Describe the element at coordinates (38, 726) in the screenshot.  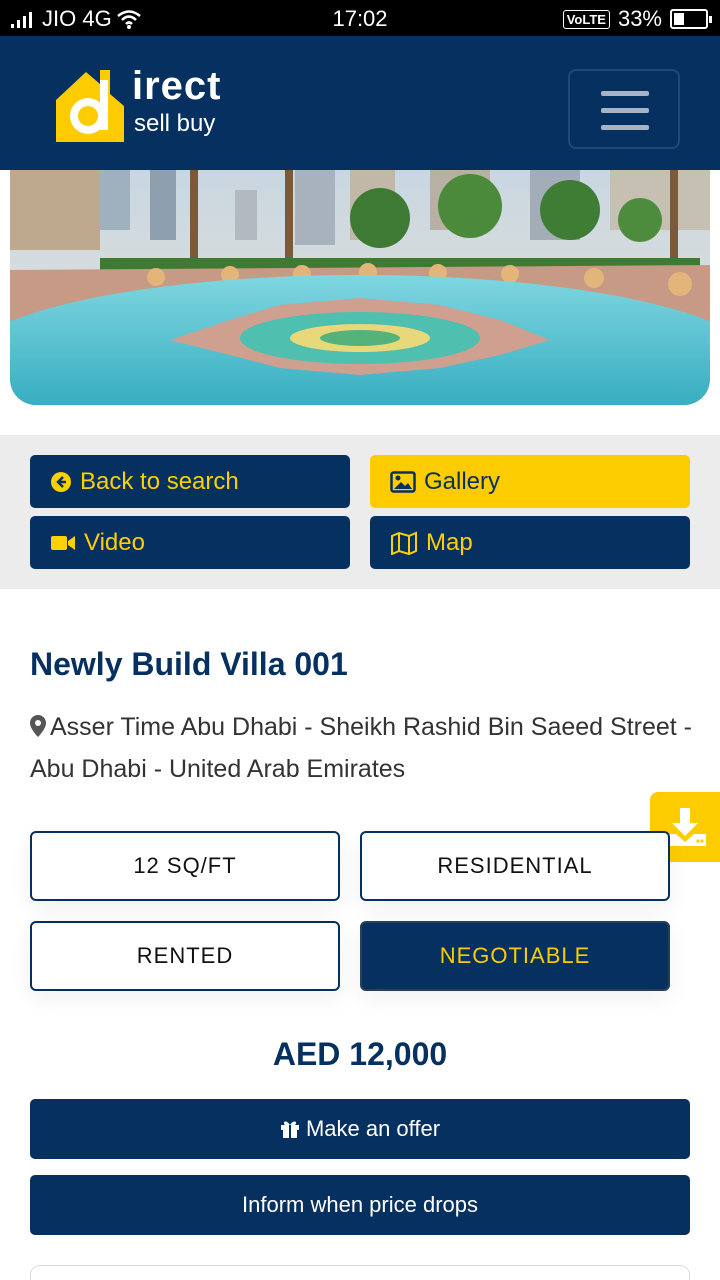
I see `map-marker-icon` at that location.